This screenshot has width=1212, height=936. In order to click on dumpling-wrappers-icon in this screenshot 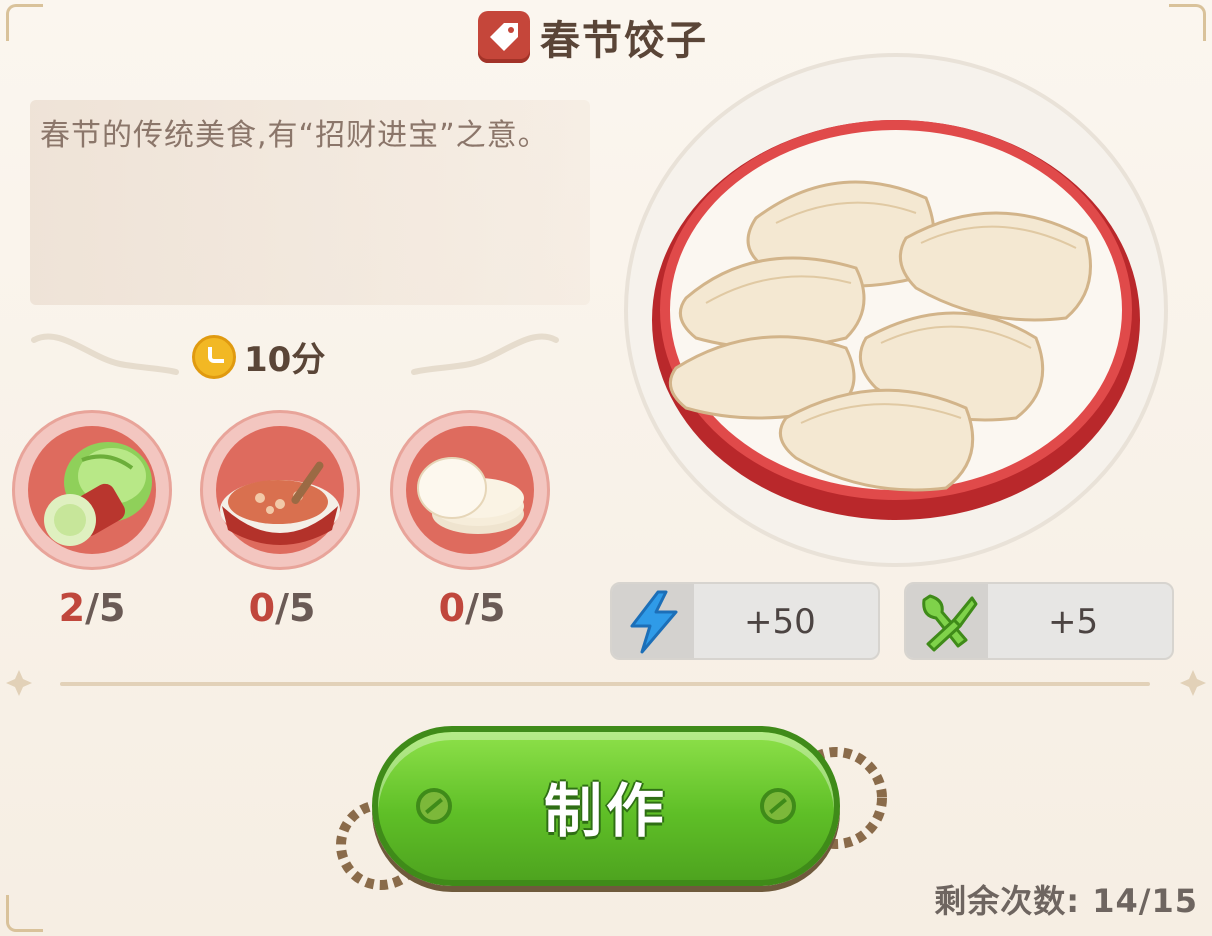, I will do `click(470, 495)`.